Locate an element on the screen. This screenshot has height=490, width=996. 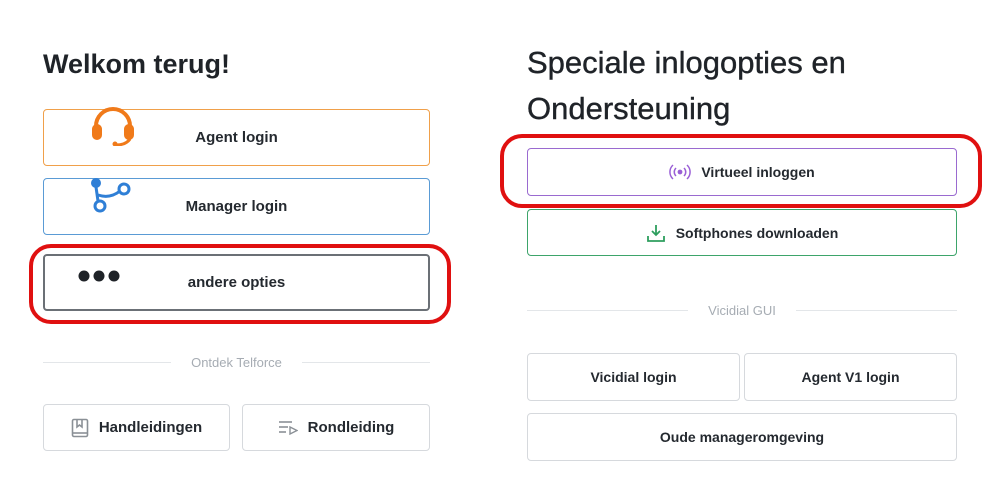
broadcast-icon is located at coordinates (680, 172).